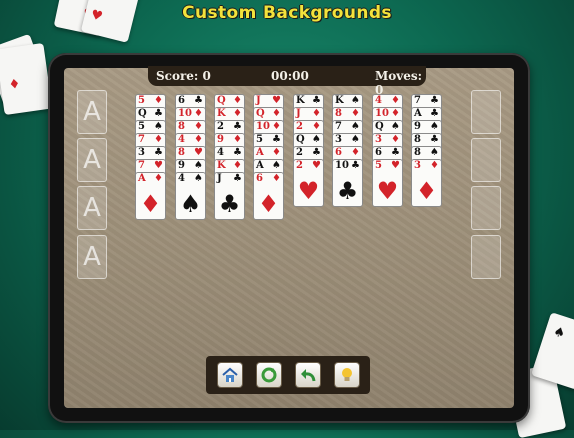 This screenshot has height=438, width=574. I want to click on foundation-slot-4: A, so click(92, 257).